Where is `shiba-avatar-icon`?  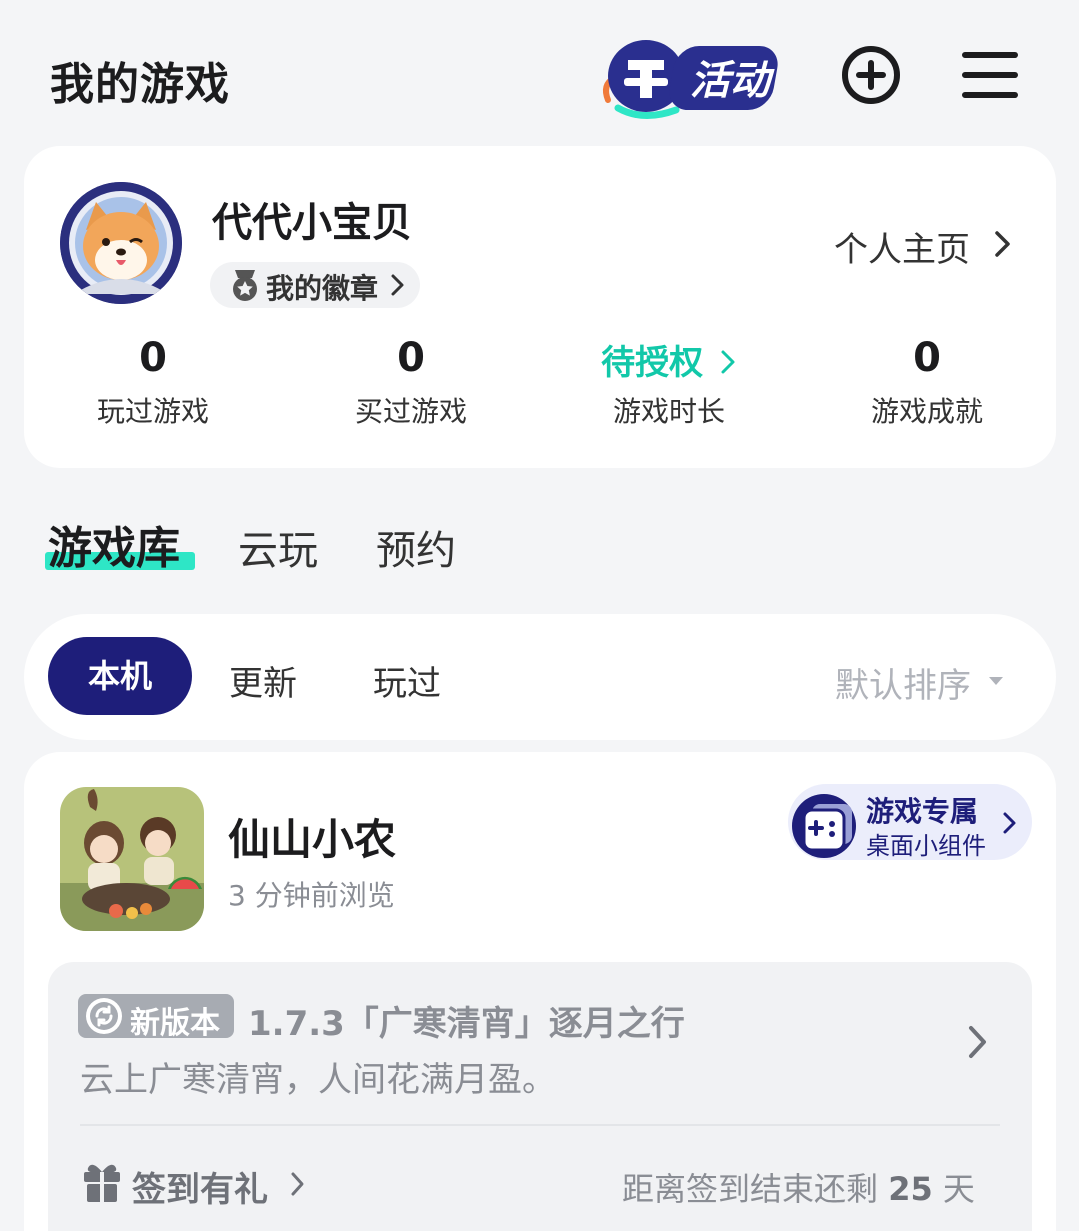
shiba-avatar-icon is located at coordinates (121, 243).